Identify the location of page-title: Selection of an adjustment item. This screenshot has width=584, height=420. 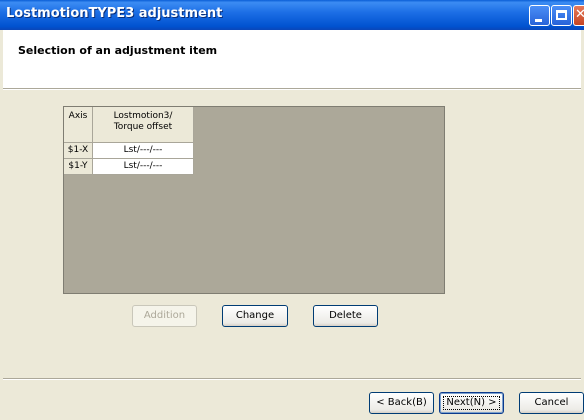
(118, 50).